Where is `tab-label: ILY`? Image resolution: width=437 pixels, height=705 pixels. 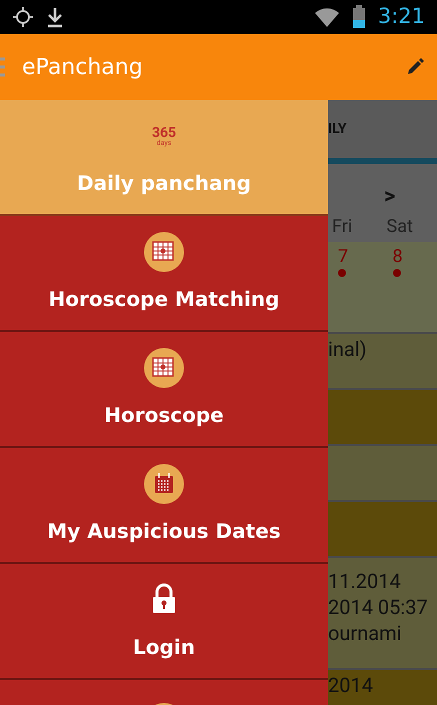 tab-label: ILY is located at coordinates (337, 129).